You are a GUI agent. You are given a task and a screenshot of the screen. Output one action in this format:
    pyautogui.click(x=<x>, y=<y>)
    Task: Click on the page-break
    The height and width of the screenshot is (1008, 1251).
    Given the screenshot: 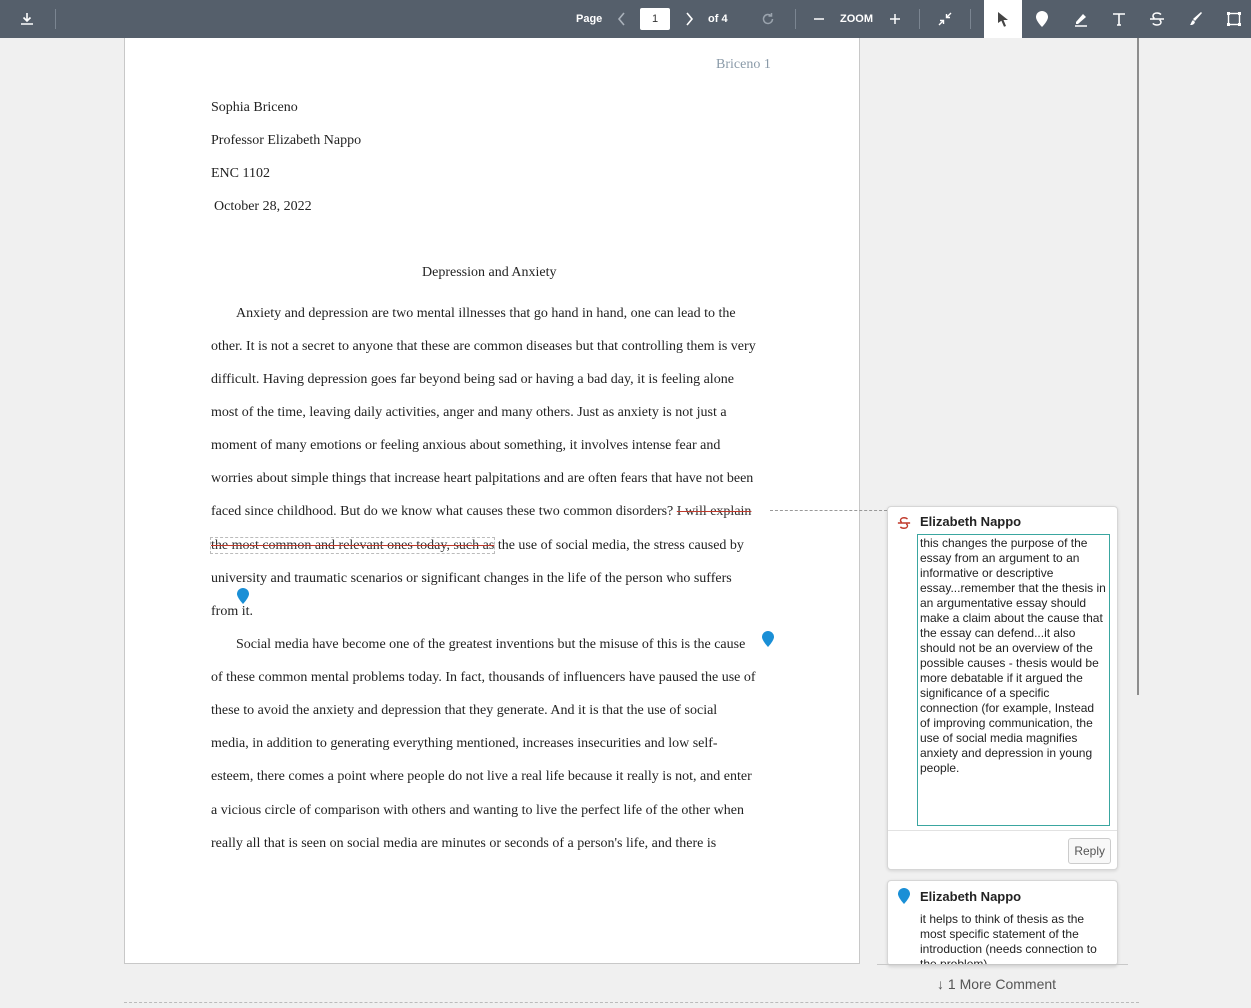 What is the action you would take?
    pyautogui.click(x=631, y=1002)
    